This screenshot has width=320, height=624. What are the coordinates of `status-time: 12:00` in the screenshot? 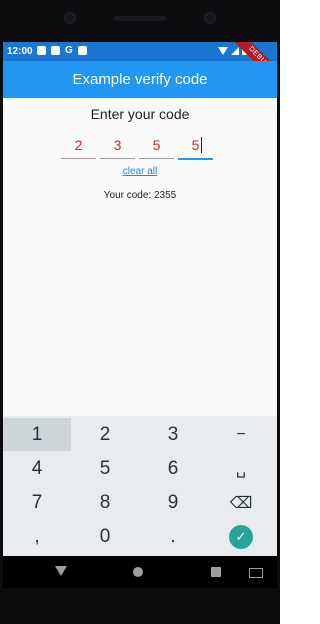 It's located at (20, 51).